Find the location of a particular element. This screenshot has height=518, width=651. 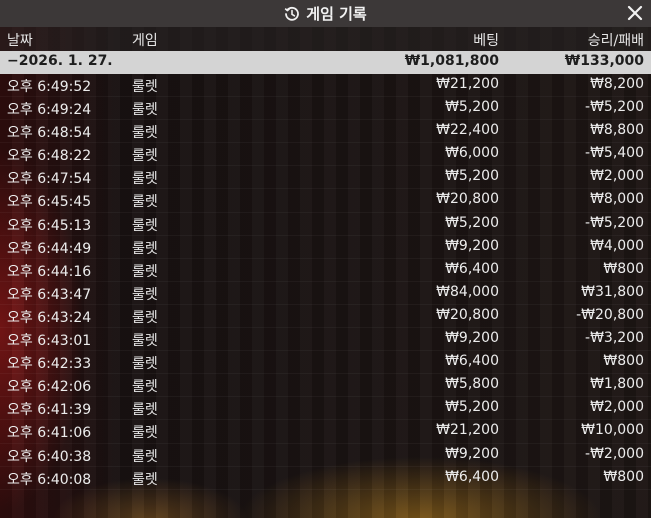

title-bar: 게임 기록 is located at coordinates (325, 13).